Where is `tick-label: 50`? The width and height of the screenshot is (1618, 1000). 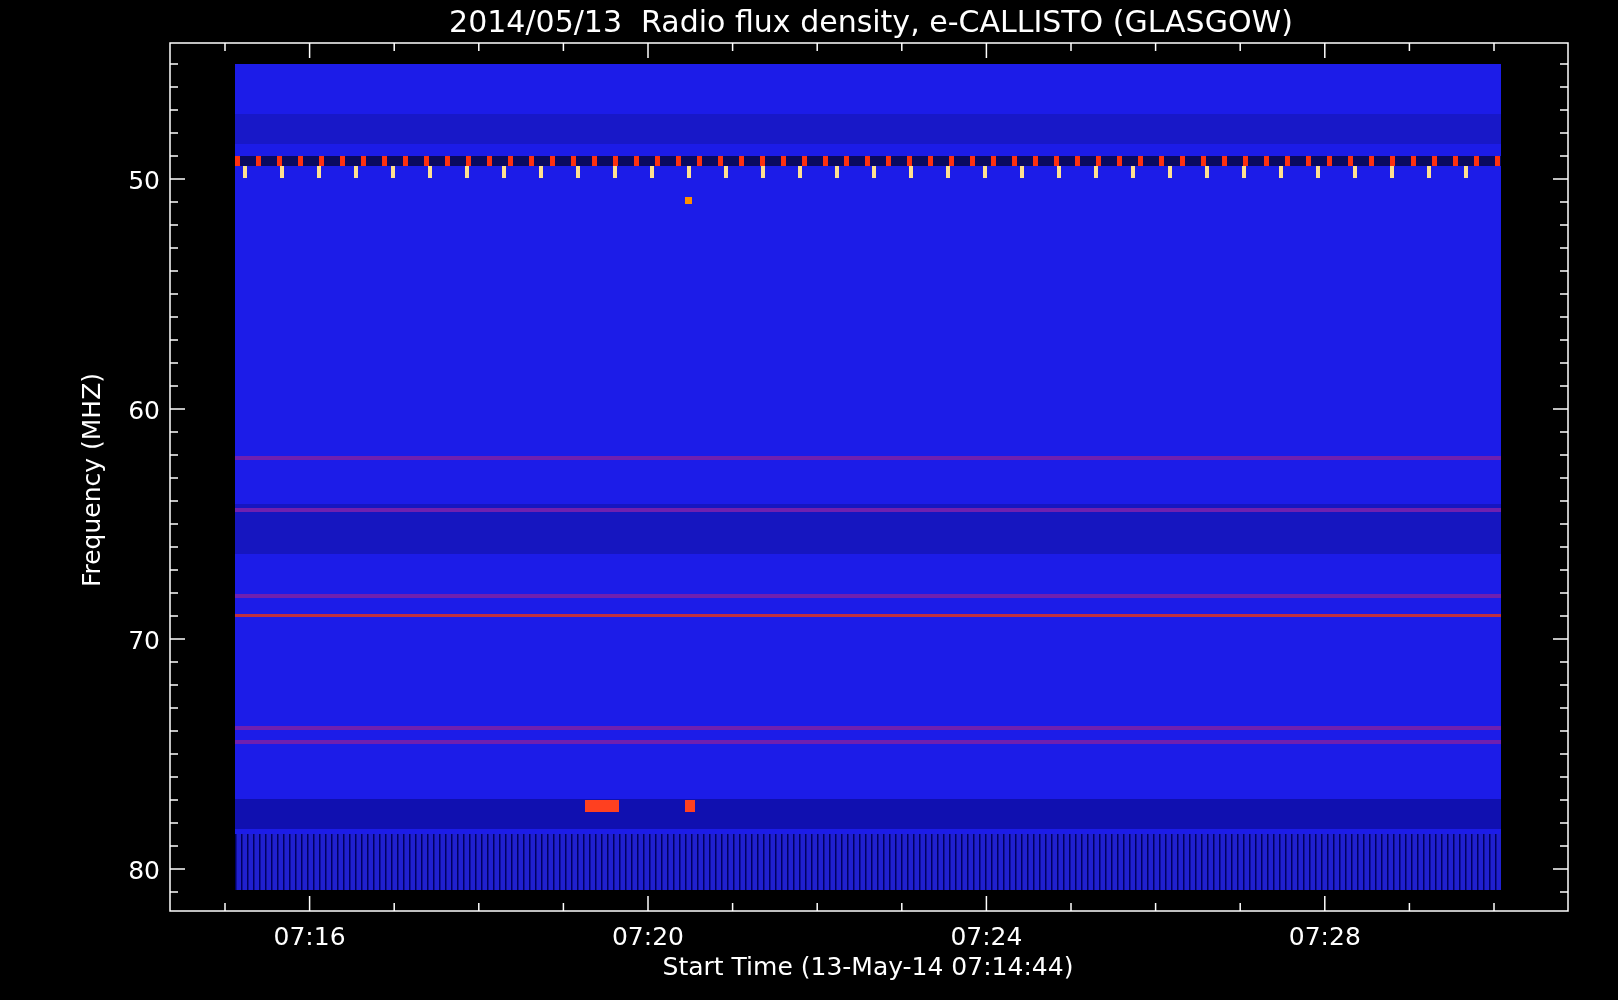
tick-label: 50 is located at coordinates (144, 180).